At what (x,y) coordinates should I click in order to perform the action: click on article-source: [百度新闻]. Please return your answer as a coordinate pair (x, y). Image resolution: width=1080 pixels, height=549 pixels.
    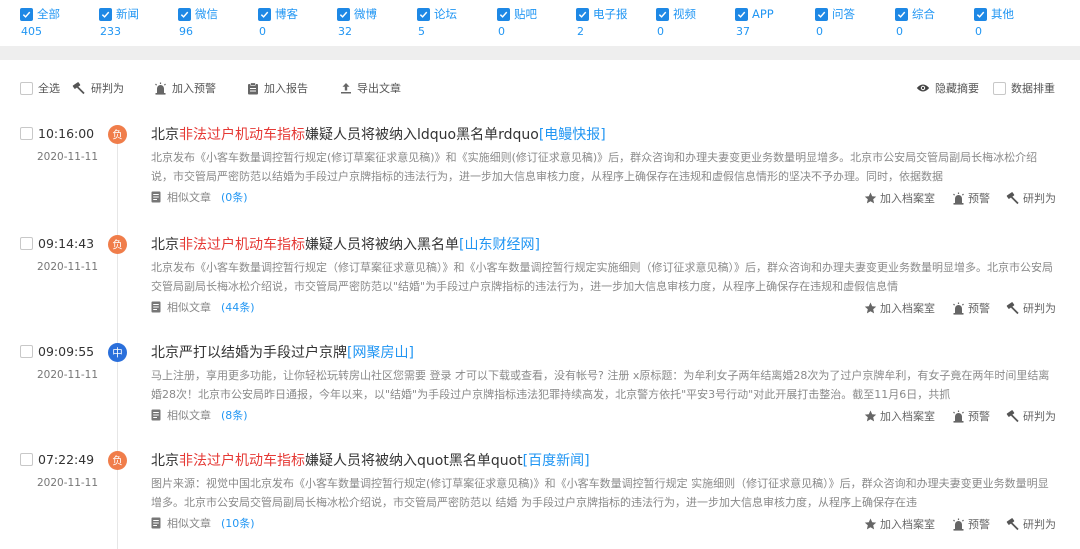
    Looking at the image, I should click on (556, 461).